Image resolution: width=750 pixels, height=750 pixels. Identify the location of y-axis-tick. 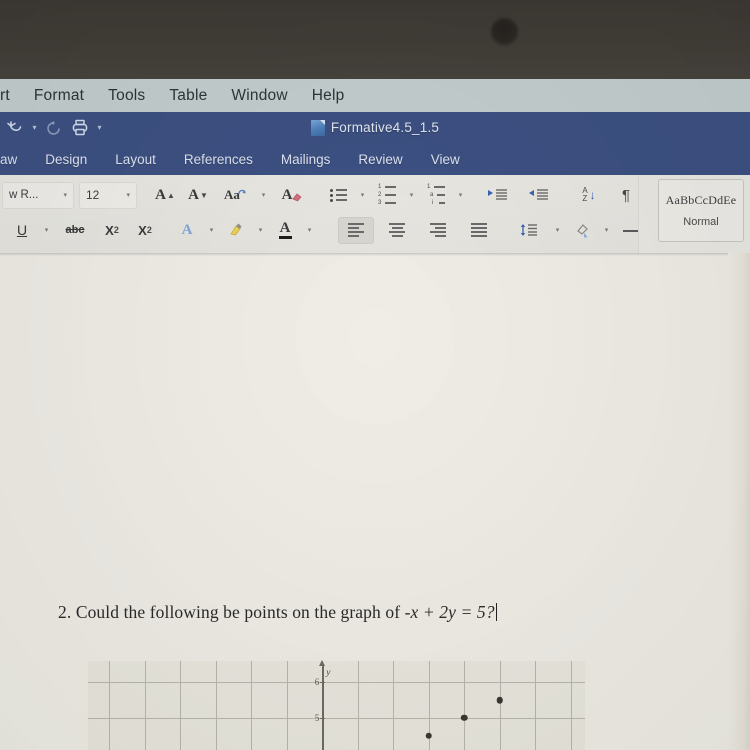
(323, 718).